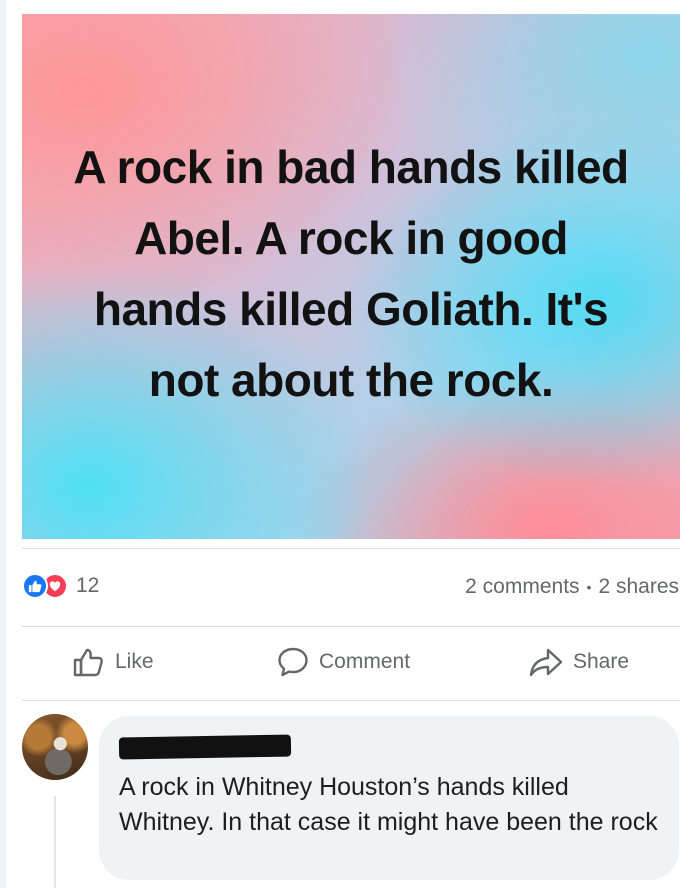  I want to click on action-bar: Like Comment Share, so click(351, 665).